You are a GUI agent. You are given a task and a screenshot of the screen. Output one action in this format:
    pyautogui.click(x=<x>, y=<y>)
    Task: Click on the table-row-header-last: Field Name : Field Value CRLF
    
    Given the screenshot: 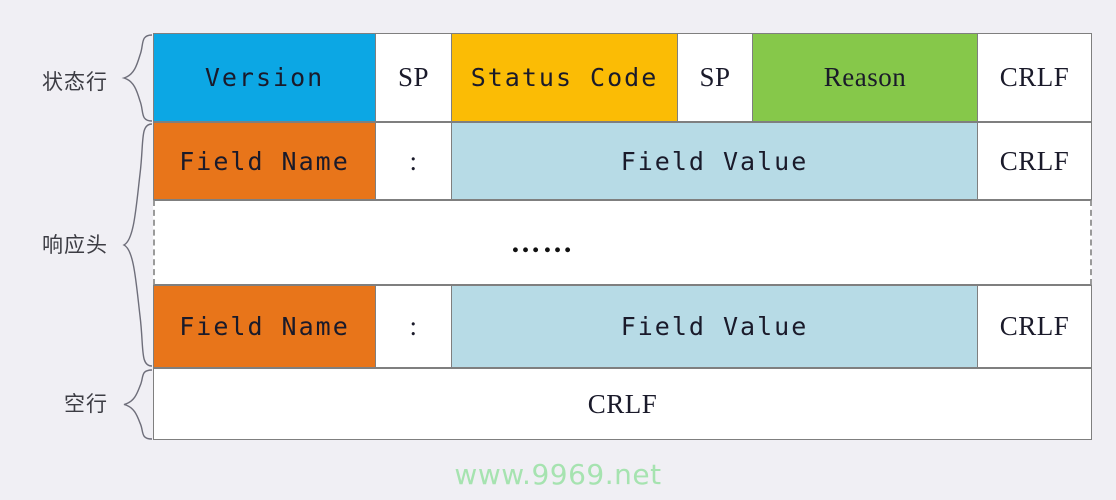 What is the action you would take?
    pyautogui.click(x=622, y=326)
    